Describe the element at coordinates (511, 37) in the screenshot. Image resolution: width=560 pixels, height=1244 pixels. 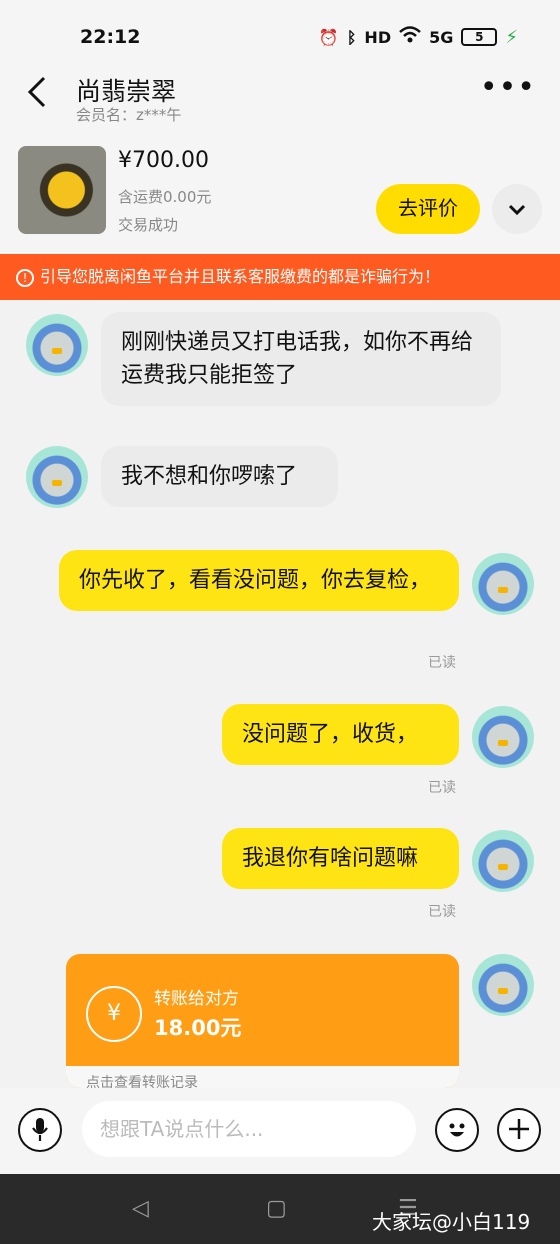
I see `charging-icon: ⚡` at that location.